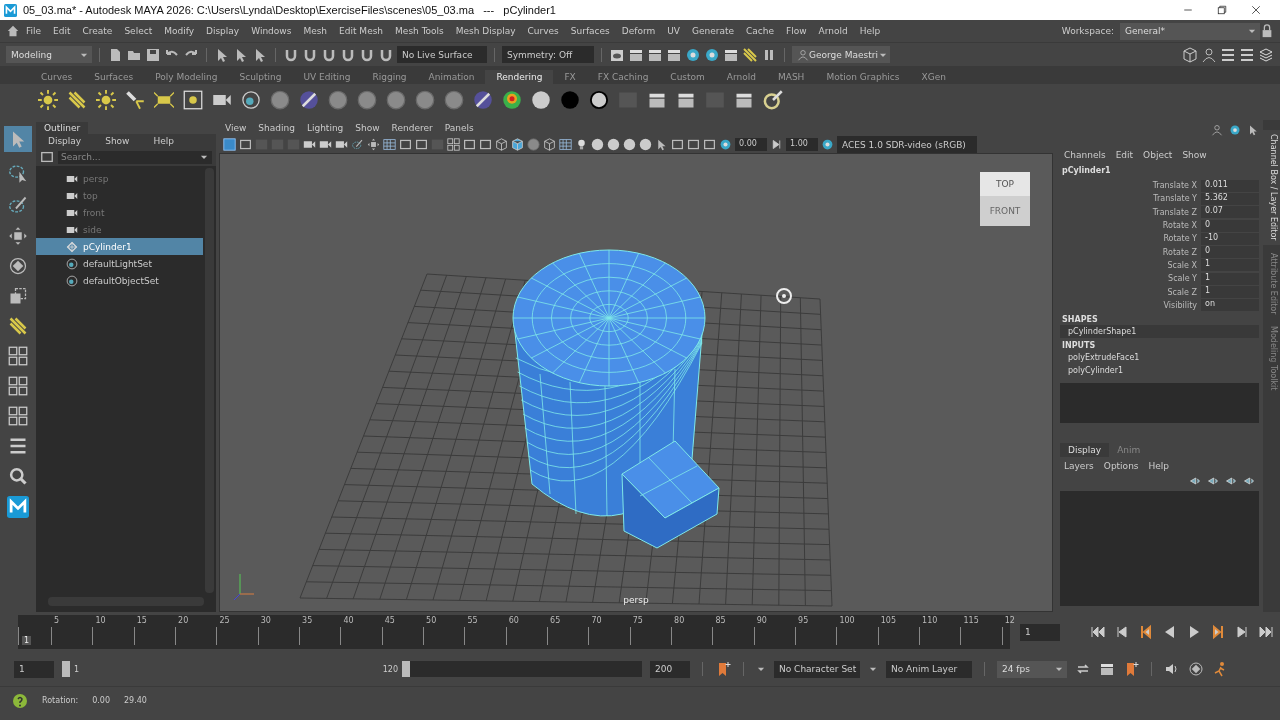 The height and width of the screenshot is (720, 1280). Describe the element at coordinates (750, 54) in the screenshot. I see `light-rays-icon` at that location.